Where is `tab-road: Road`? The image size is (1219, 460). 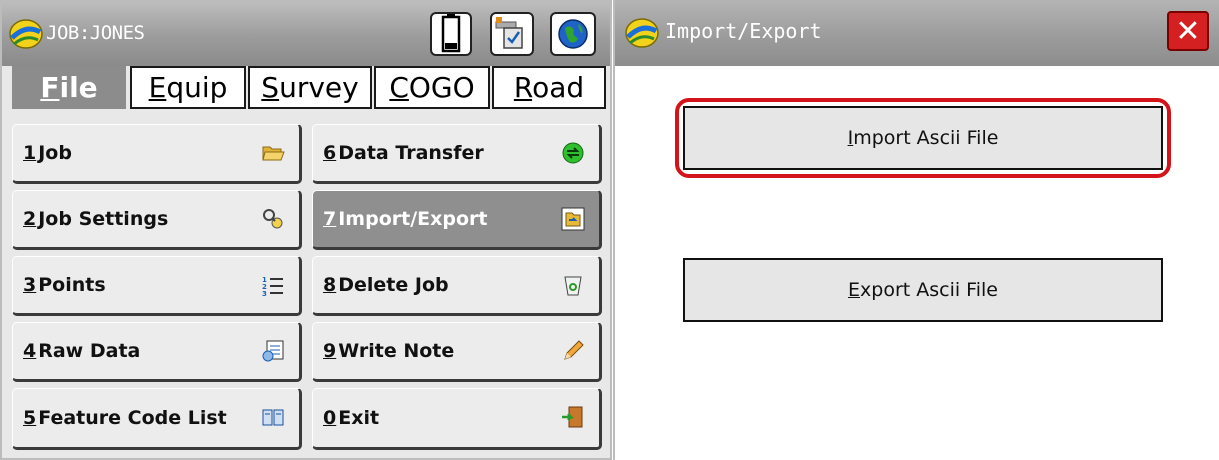
tab-road: Road is located at coordinates (549, 87).